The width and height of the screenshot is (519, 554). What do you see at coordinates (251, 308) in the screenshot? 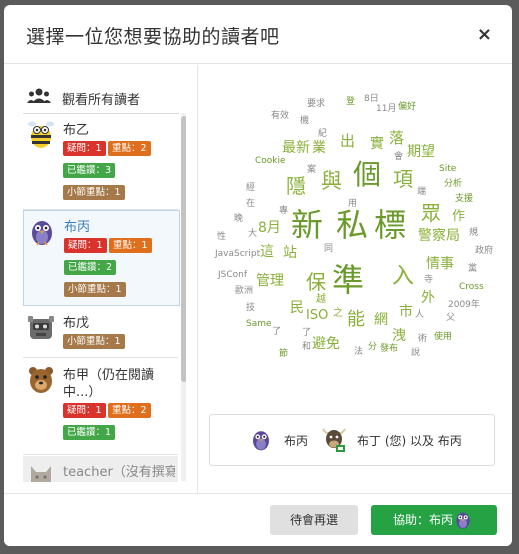
I see `cloud-word: 技` at bounding box center [251, 308].